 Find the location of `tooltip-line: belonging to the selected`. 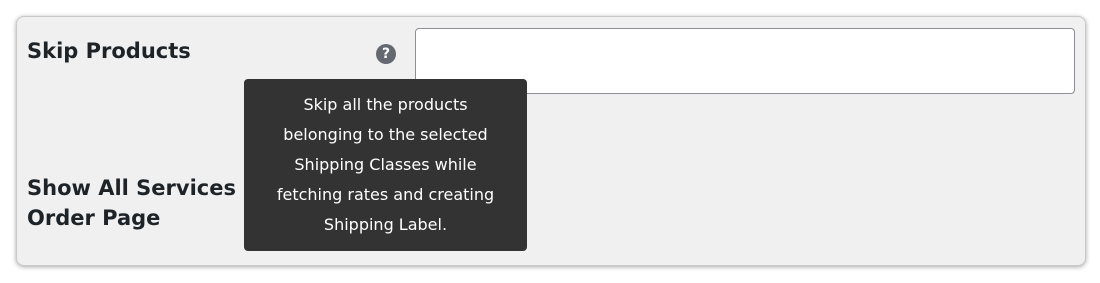

tooltip-line: belonging to the selected is located at coordinates (385, 134).